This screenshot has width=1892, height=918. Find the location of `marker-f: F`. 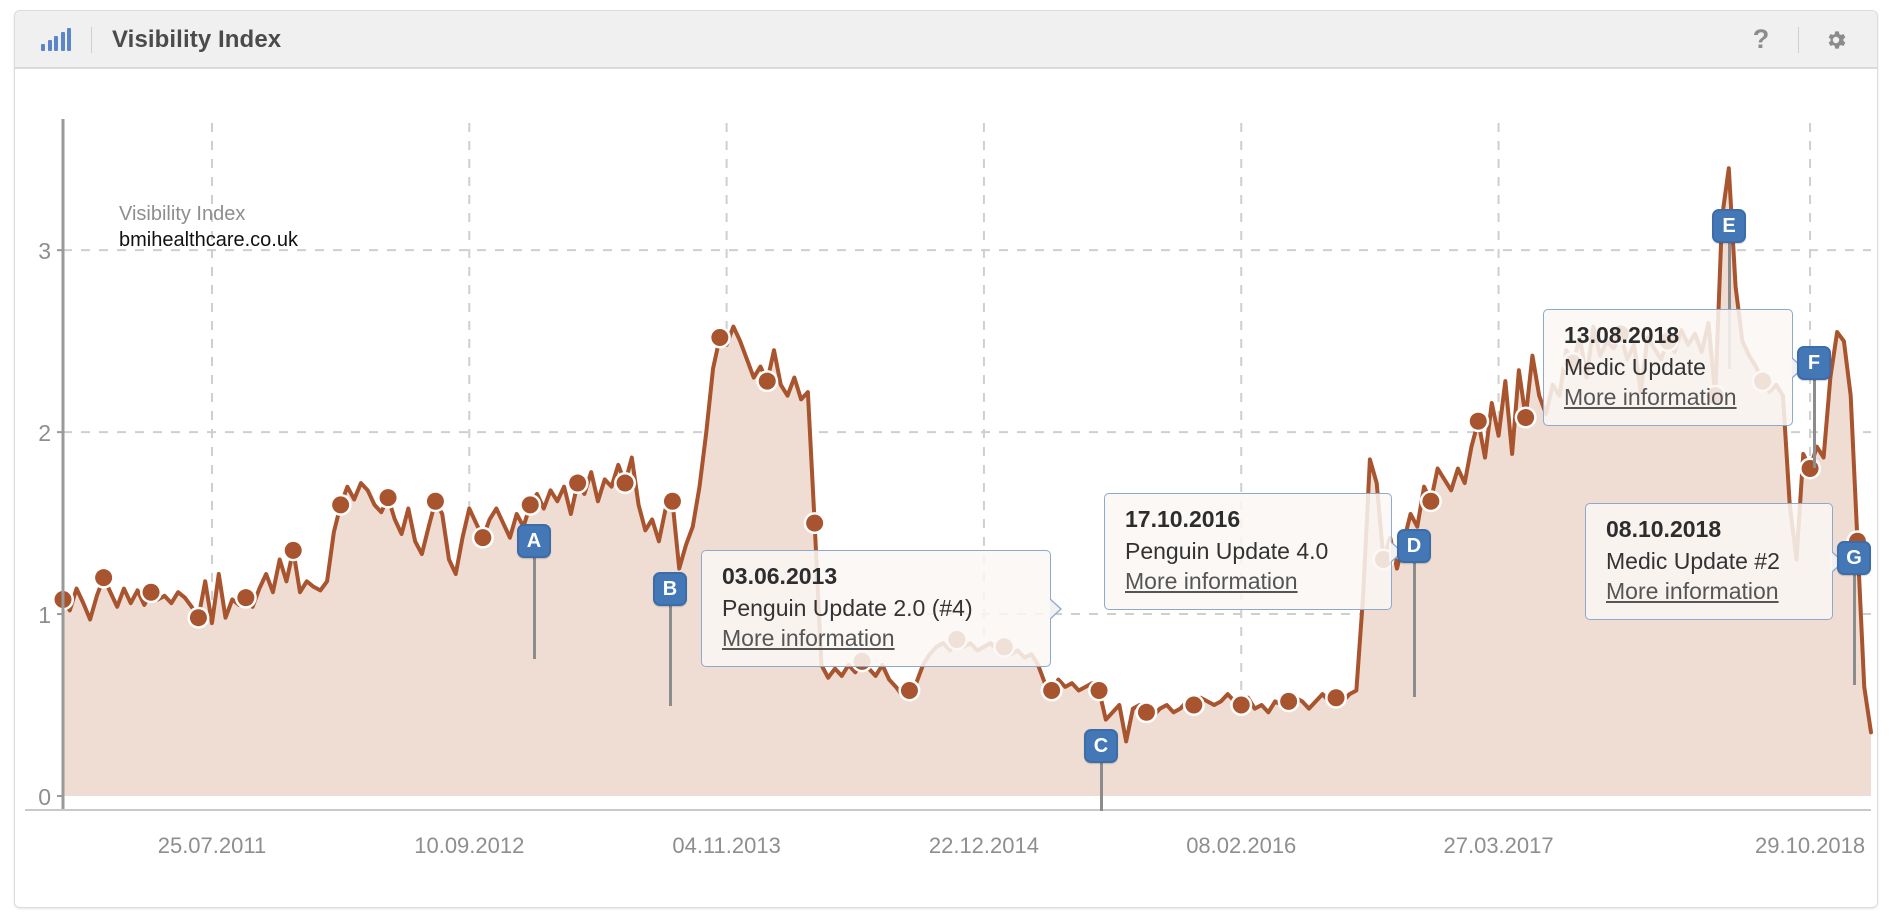

marker-f: F is located at coordinates (1814, 363).